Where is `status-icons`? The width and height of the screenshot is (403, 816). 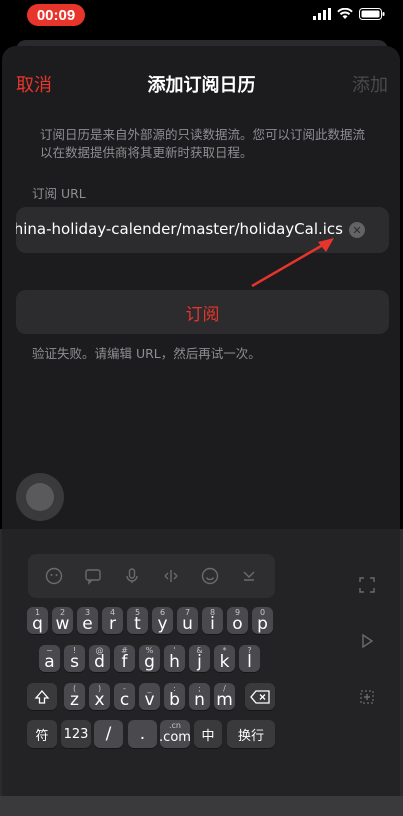 status-icons is located at coordinates (349, 14).